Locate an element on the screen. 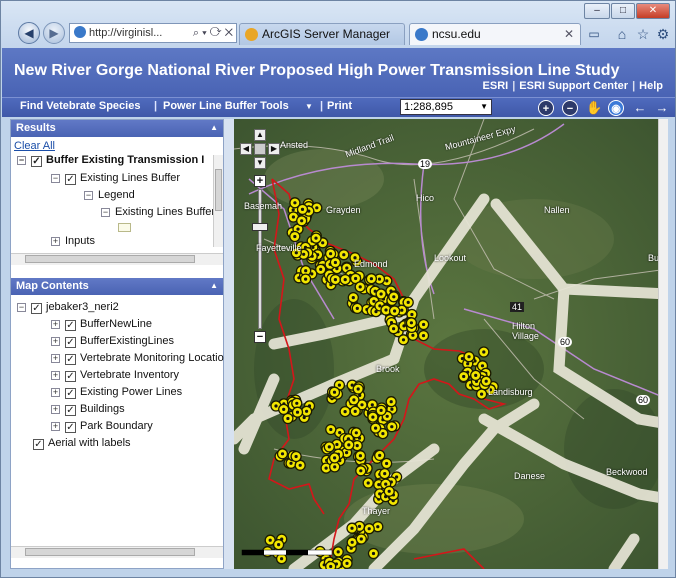  pan-down-icon: ▼ is located at coordinates (260, 163).